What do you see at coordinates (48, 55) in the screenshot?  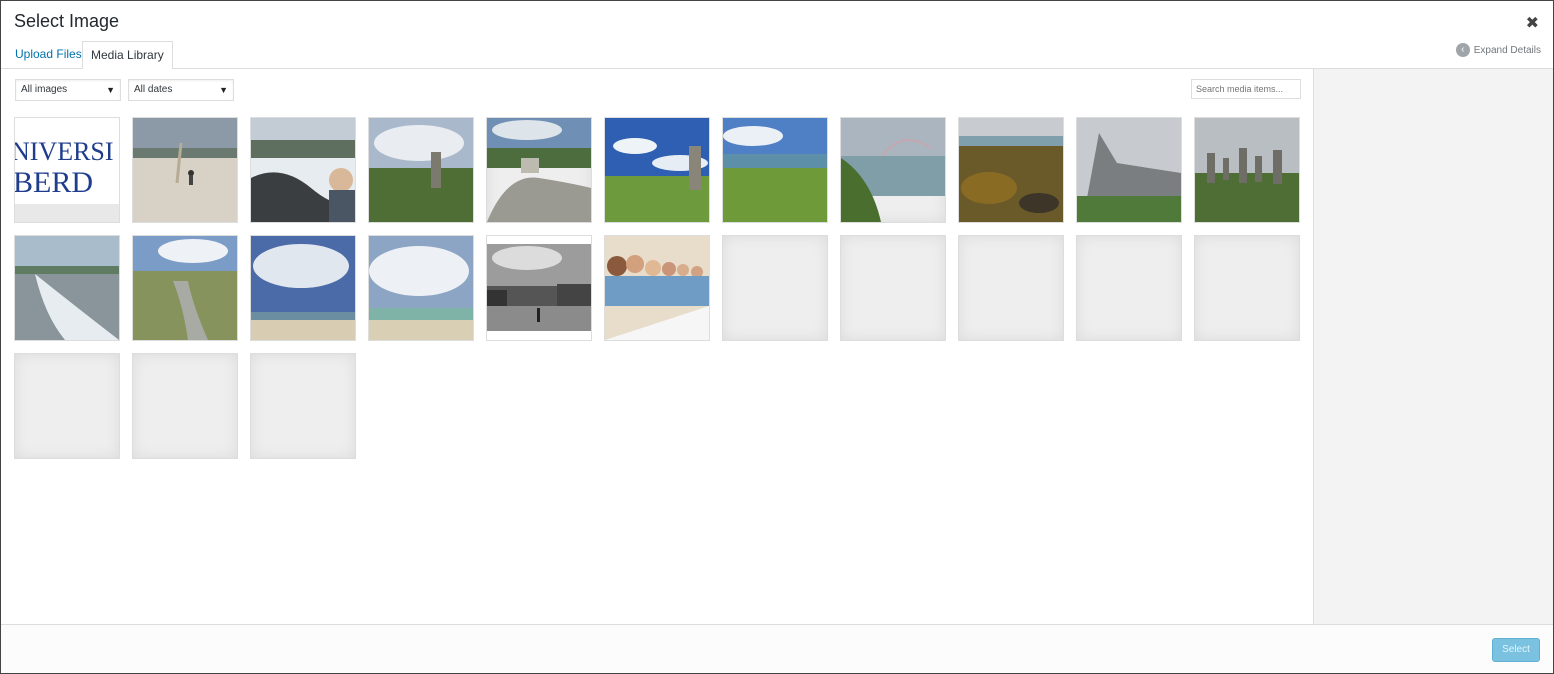 I see `tab-upload-files: Upload Files` at bounding box center [48, 55].